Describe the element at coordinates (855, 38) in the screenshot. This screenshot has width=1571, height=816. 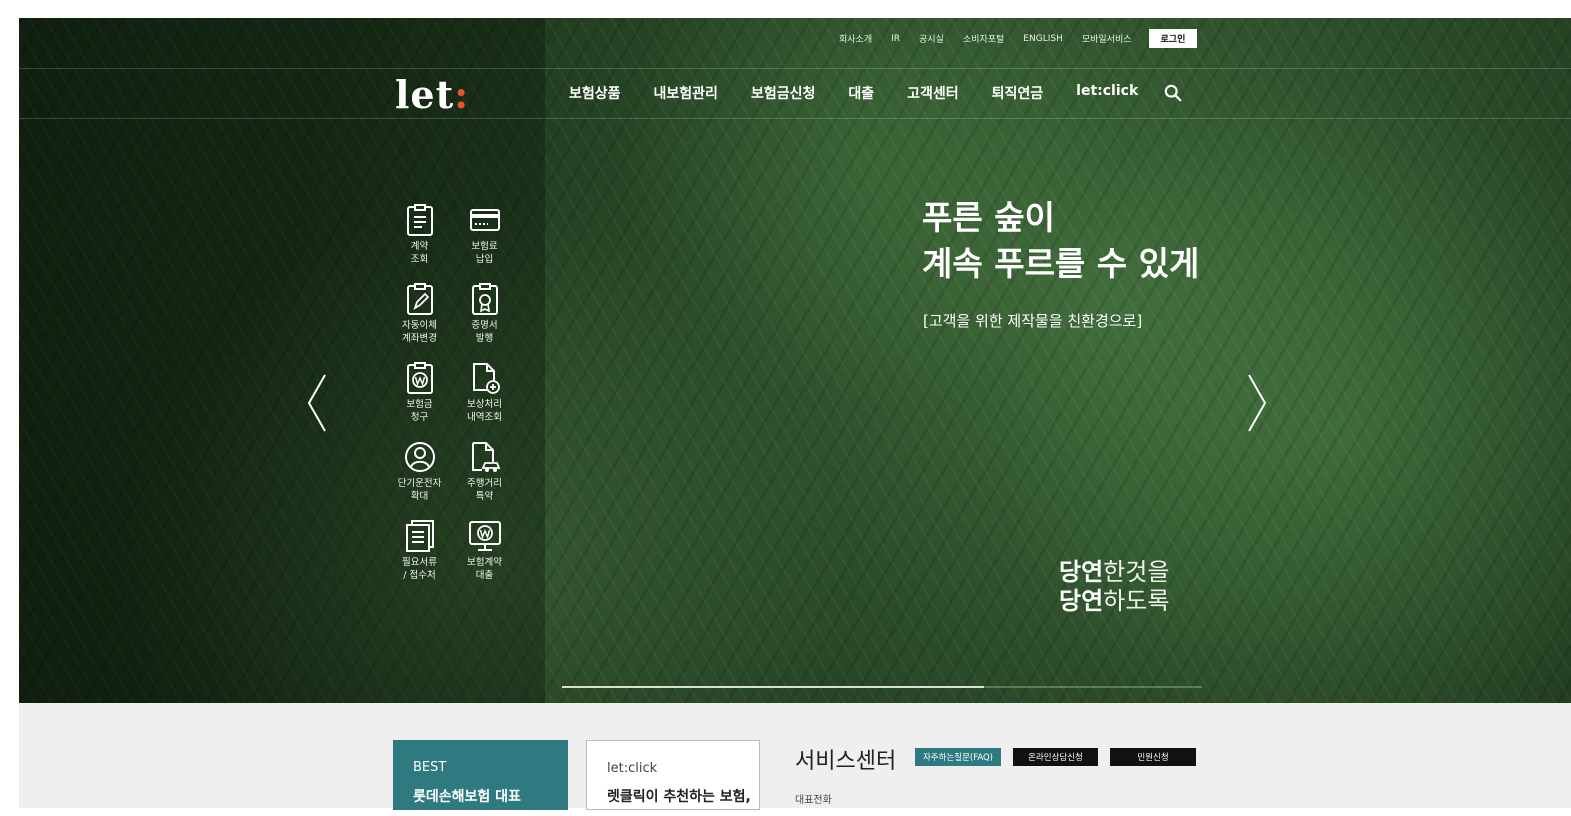
I see `utility-link-company: 회사소개` at that location.